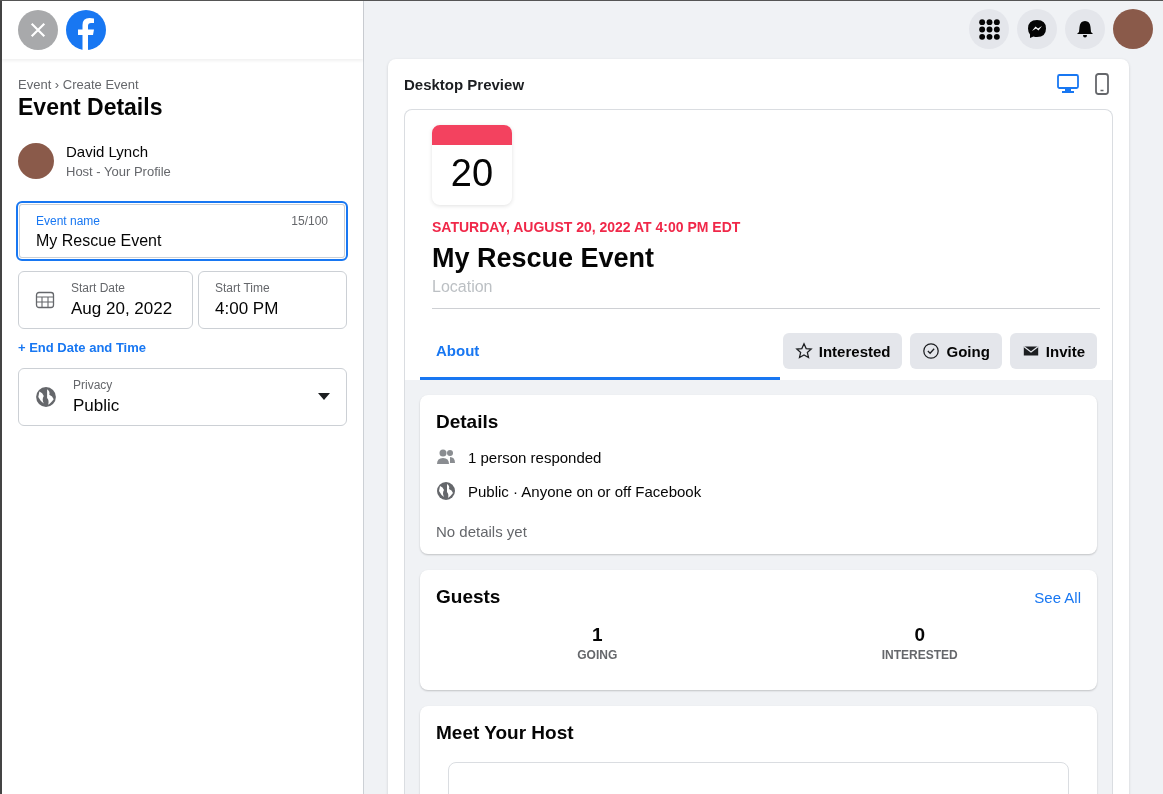 The image size is (1163, 794). What do you see at coordinates (38, 30) in the screenshot?
I see `close-icon` at bounding box center [38, 30].